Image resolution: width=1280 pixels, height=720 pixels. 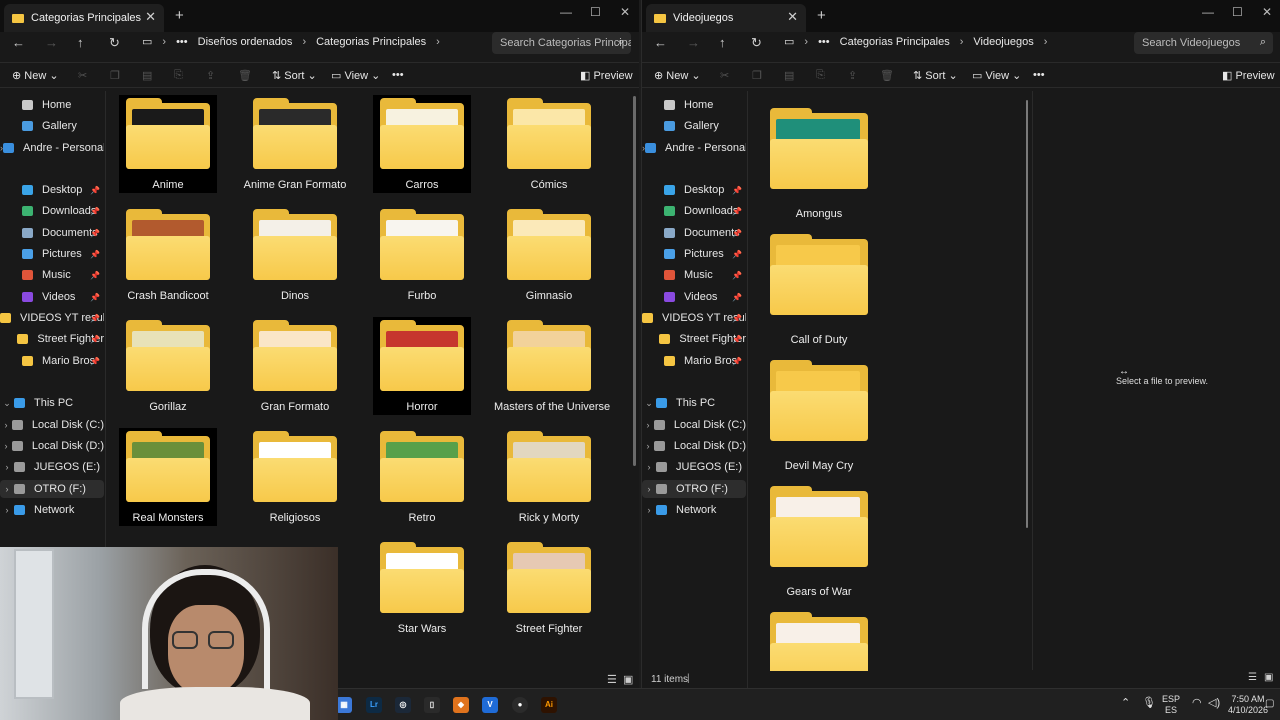 I want to click on preview-divider, so click(x=1032, y=380).